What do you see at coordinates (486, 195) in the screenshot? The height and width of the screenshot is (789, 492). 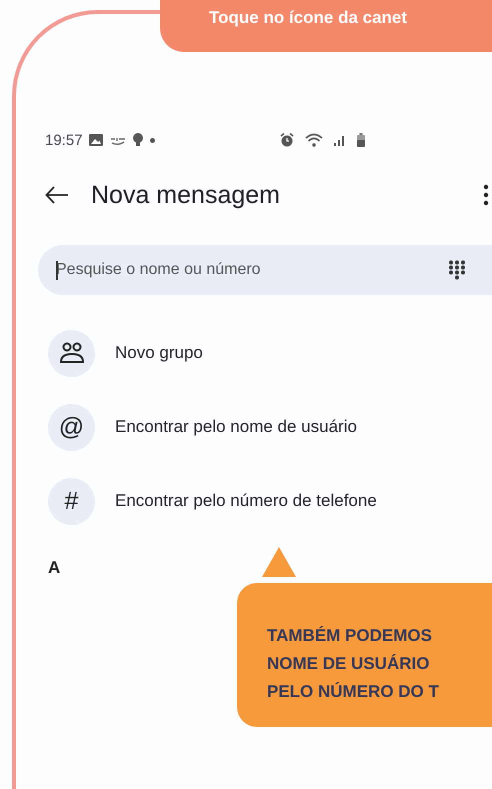 I see `more-options-icon` at bounding box center [486, 195].